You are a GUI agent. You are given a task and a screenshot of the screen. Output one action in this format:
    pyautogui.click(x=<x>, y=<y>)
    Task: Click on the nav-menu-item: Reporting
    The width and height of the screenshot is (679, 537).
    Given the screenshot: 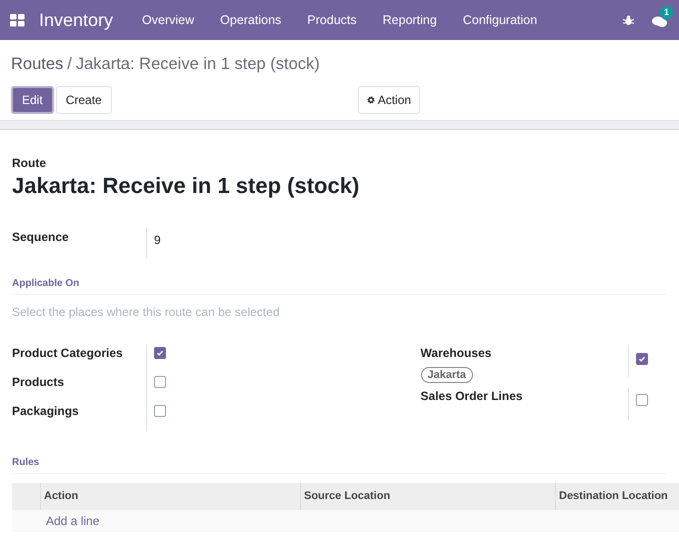 What is the action you would take?
    pyautogui.click(x=410, y=20)
    